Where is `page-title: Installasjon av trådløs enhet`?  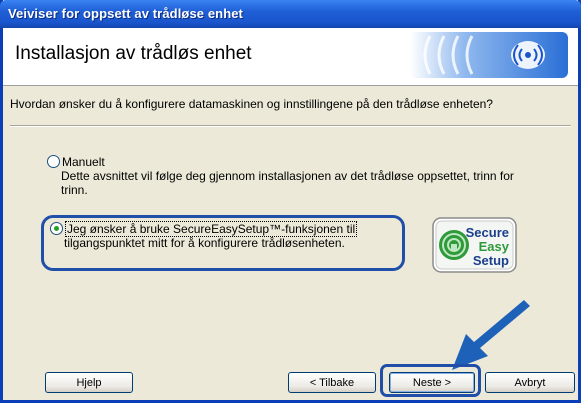 page-title: Installasjon av trådløs enhet is located at coordinates (133, 53).